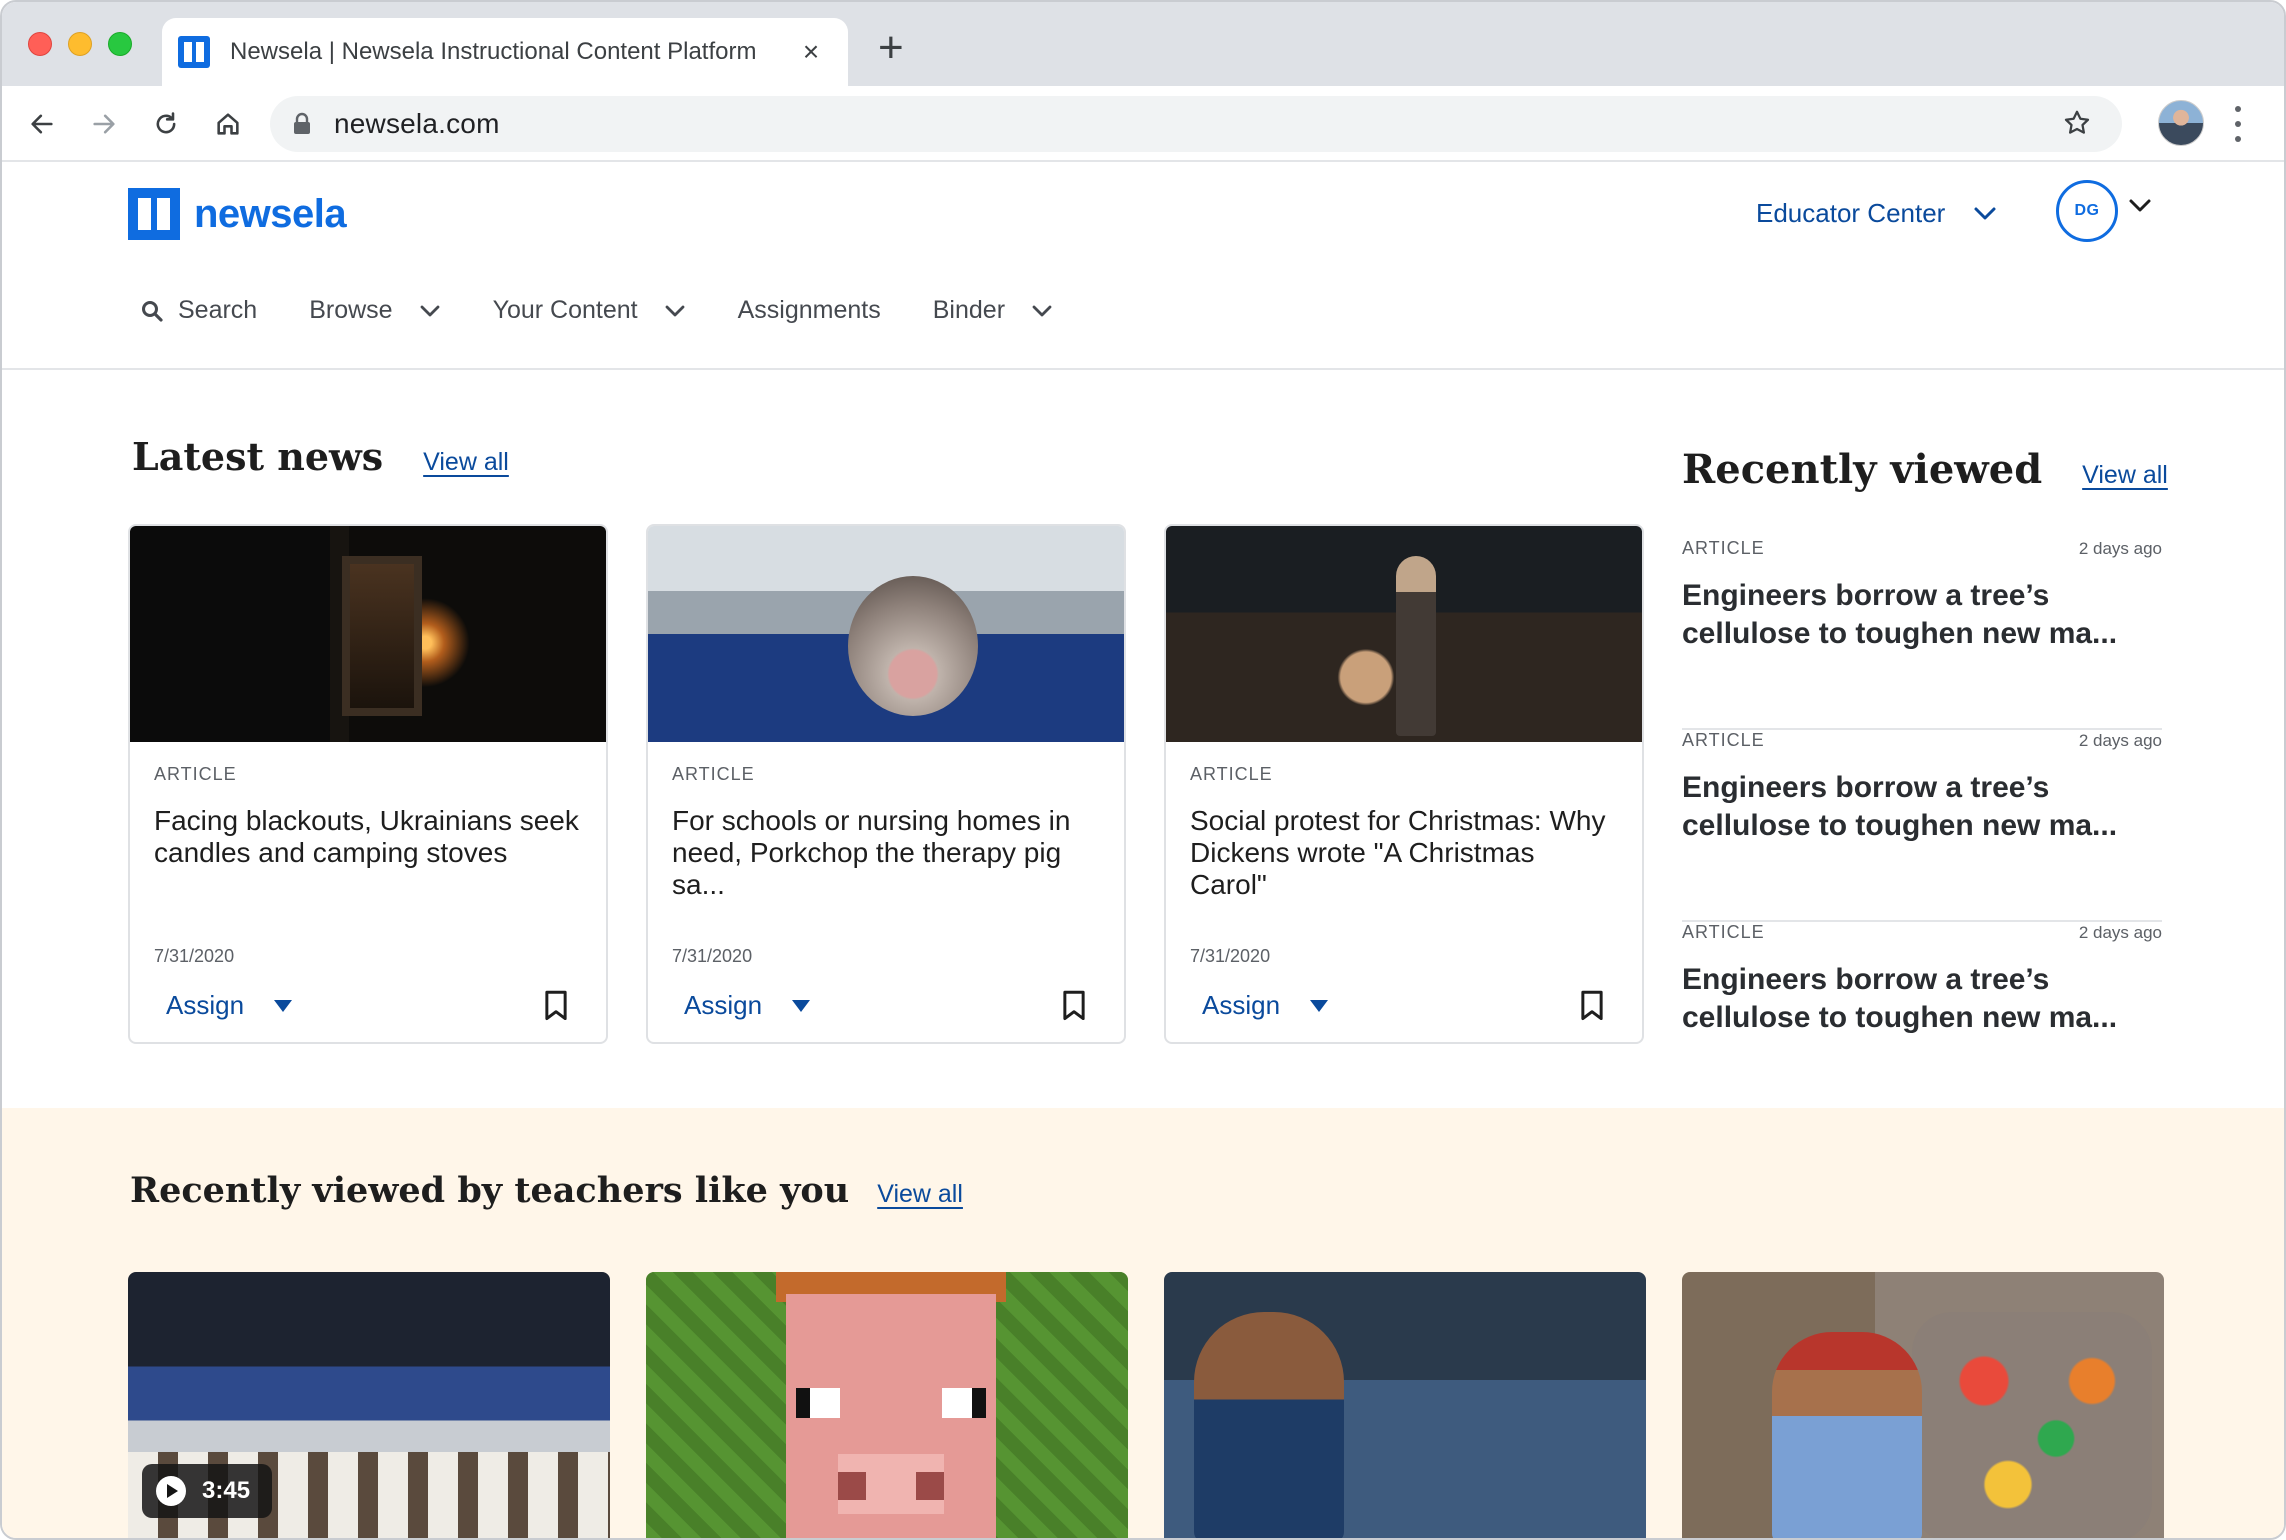 Image resolution: width=2286 pixels, height=1540 pixels. I want to click on latest-news-header: Latest news View all, so click(320, 456).